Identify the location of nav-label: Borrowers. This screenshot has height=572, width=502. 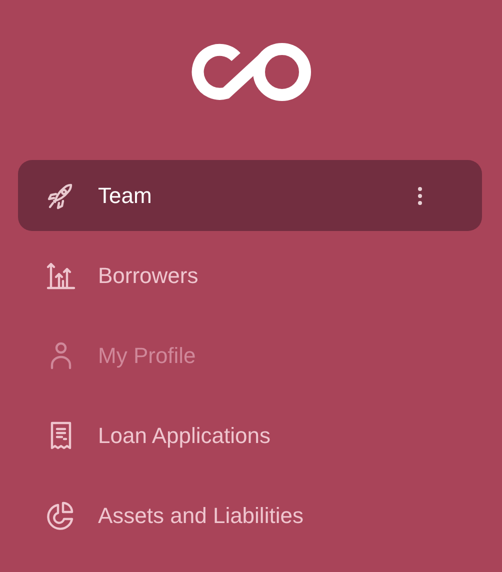
(149, 275).